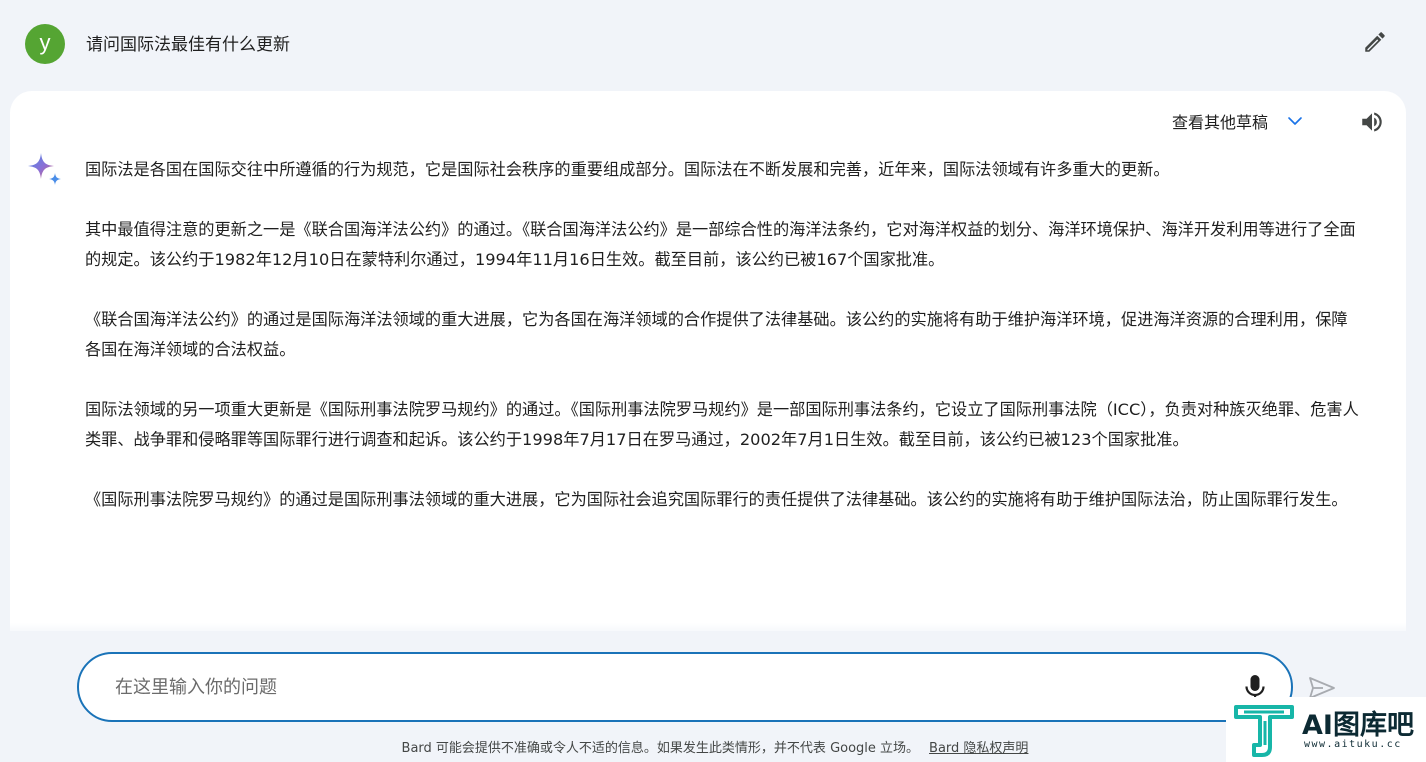  What do you see at coordinates (45, 44) in the screenshot?
I see `user-avatar: y` at bounding box center [45, 44].